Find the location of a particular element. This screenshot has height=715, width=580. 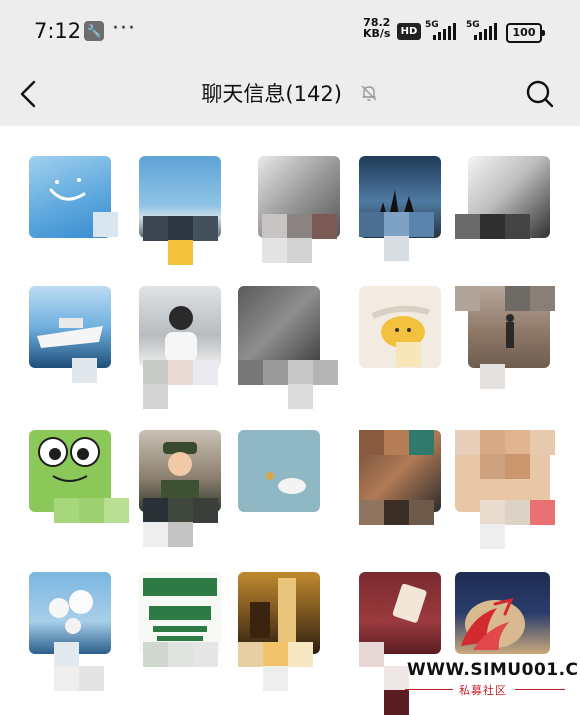

search-button is located at coordinates (540, 94).